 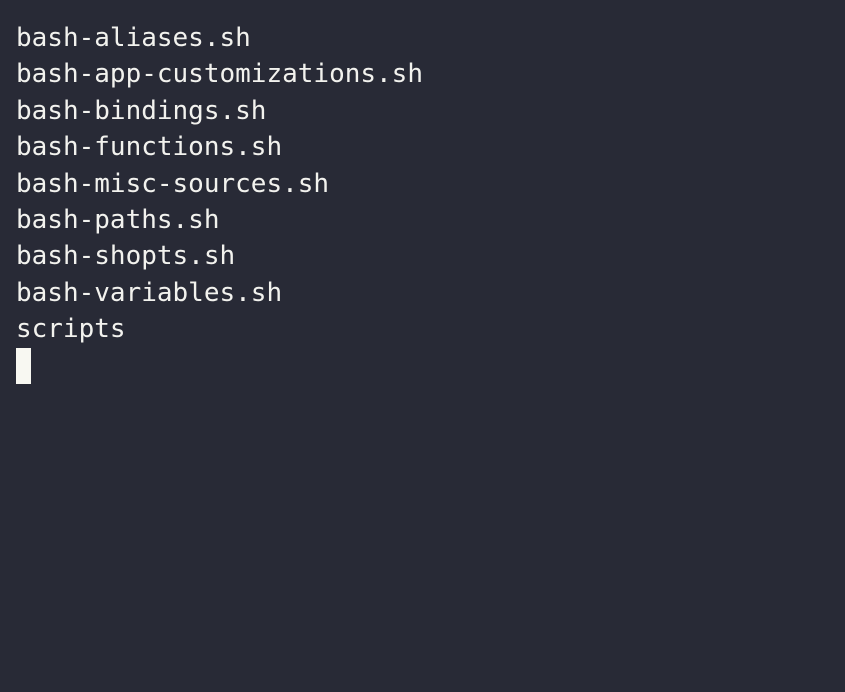 What do you see at coordinates (133, 38) in the screenshot?
I see `output-line: bash-aliases.sh` at bounding box center [133, 38].